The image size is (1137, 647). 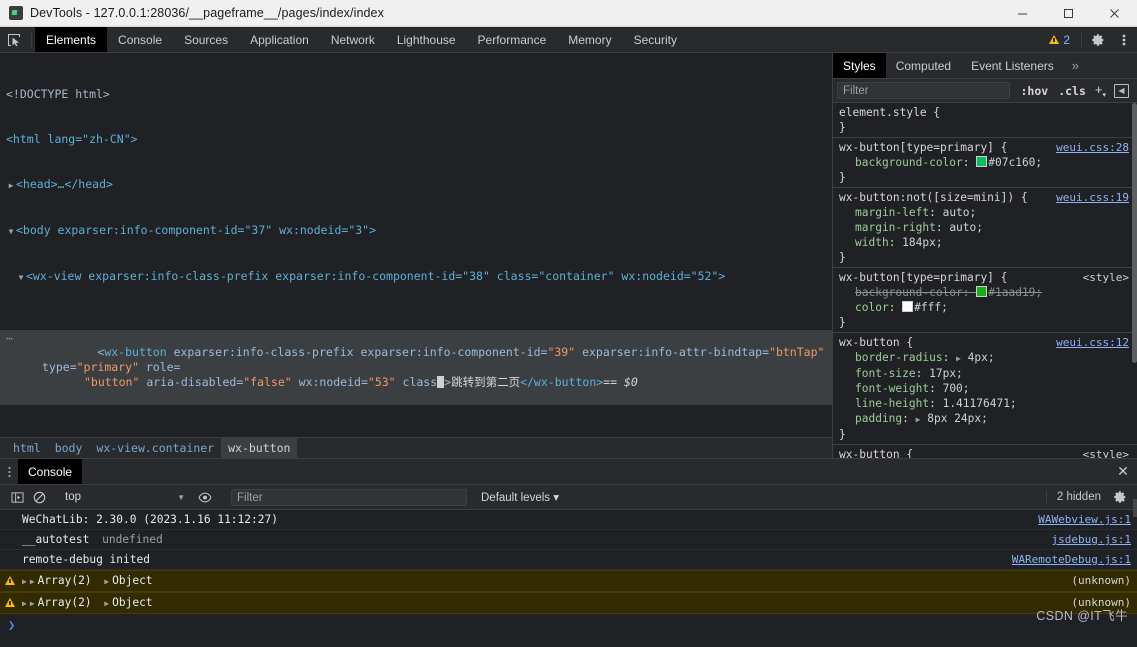 I want to click on declaration-background-color-overridden: background-color: #1aad19;, so click(x=988, y=292).